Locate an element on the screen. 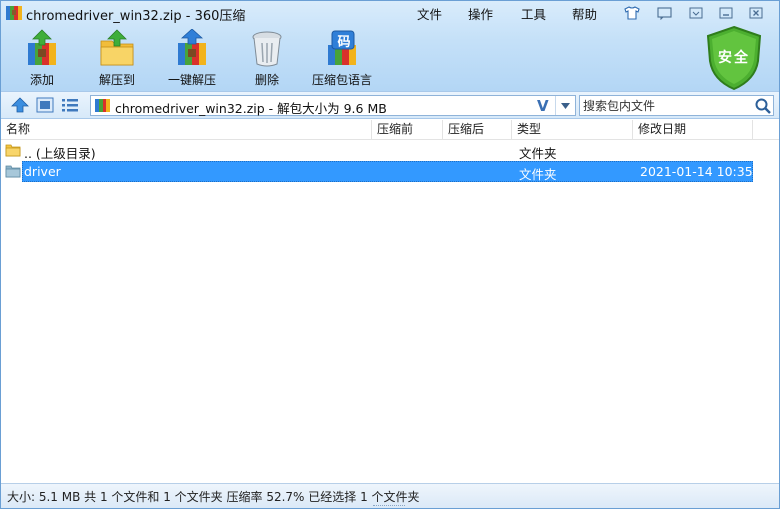 The width and height of the screenshot is (780, 509). close-icon is located at coordinates (756, 13).